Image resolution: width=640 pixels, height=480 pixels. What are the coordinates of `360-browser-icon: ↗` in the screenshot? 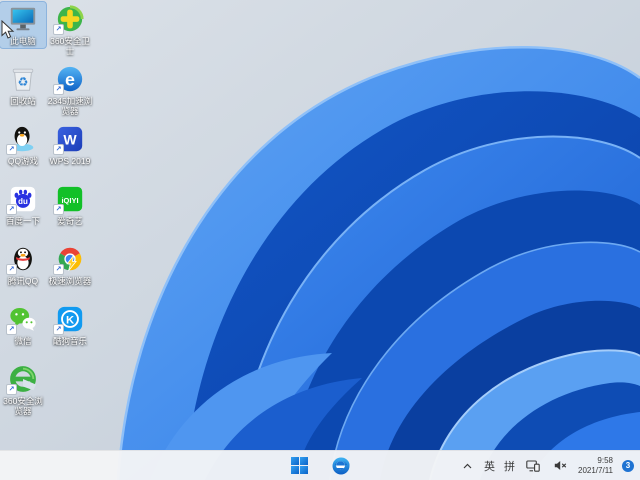 It's located at (22, 379).